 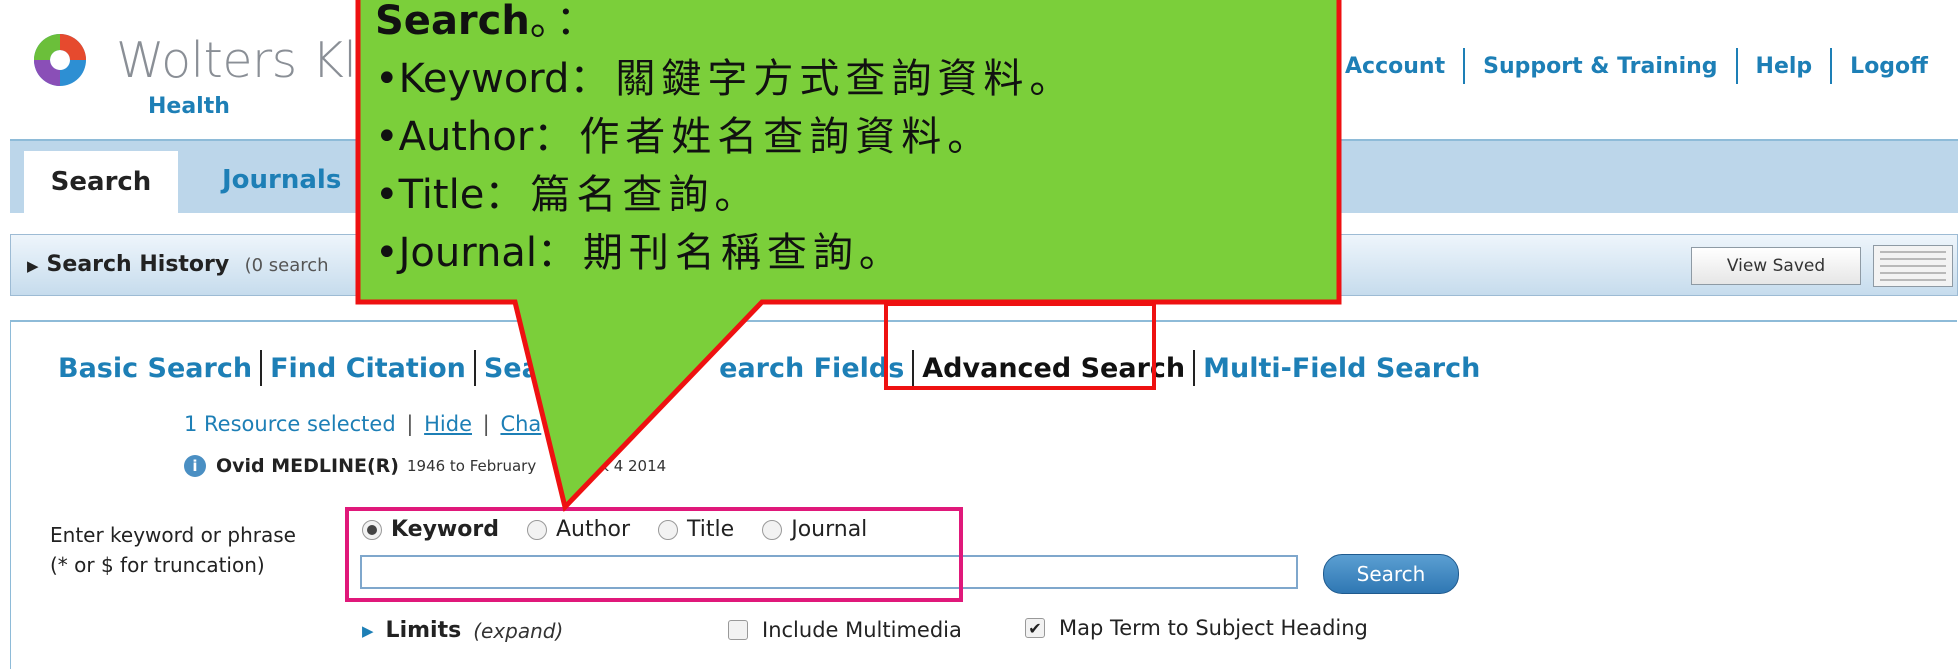 What do you see at coordinates (763, 137) in the screenshot?
I see `callout-desc: ：作者姓名查詢資料。` at bounding box center [763, 137].